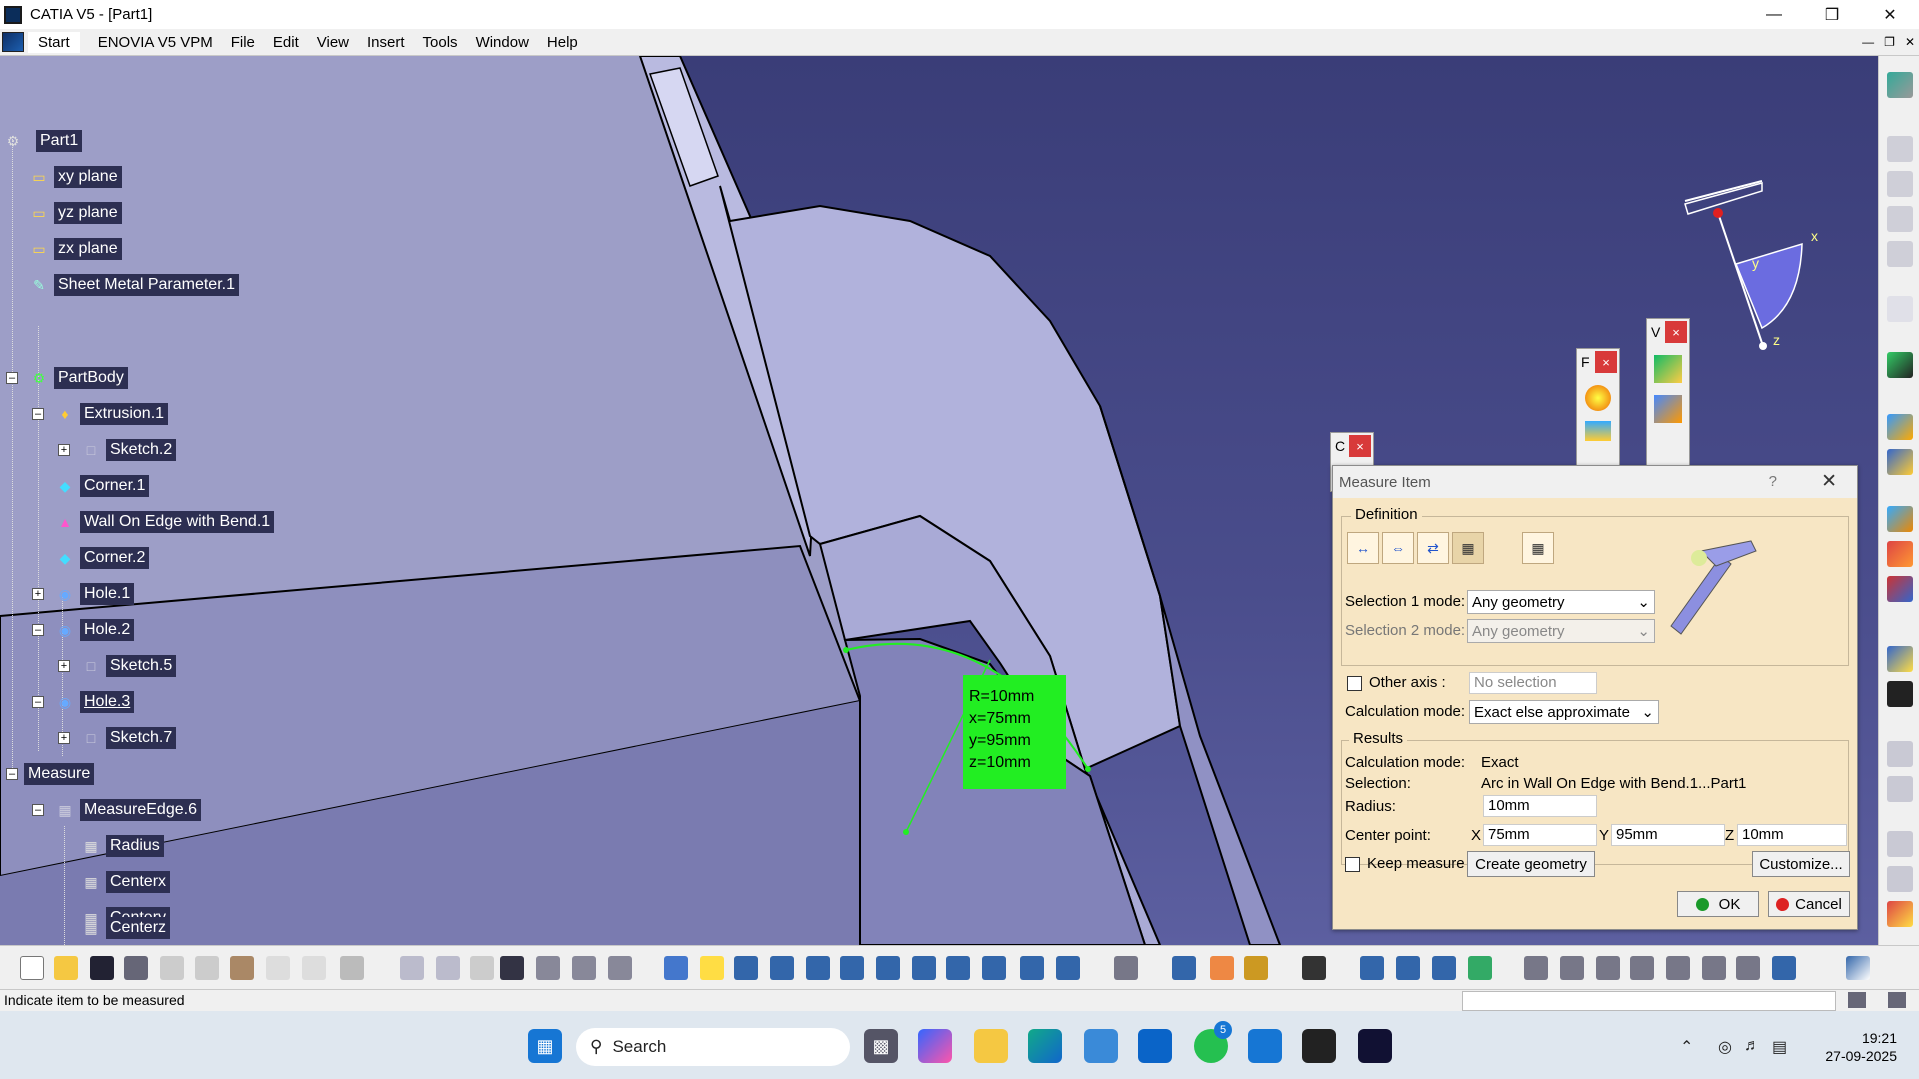 The image size is (1919, 1079). What do you see at coordinates (1752, 1046) in the screenshot?
I see `volume-icon: ♬` at bounding box center [1752, 1046].